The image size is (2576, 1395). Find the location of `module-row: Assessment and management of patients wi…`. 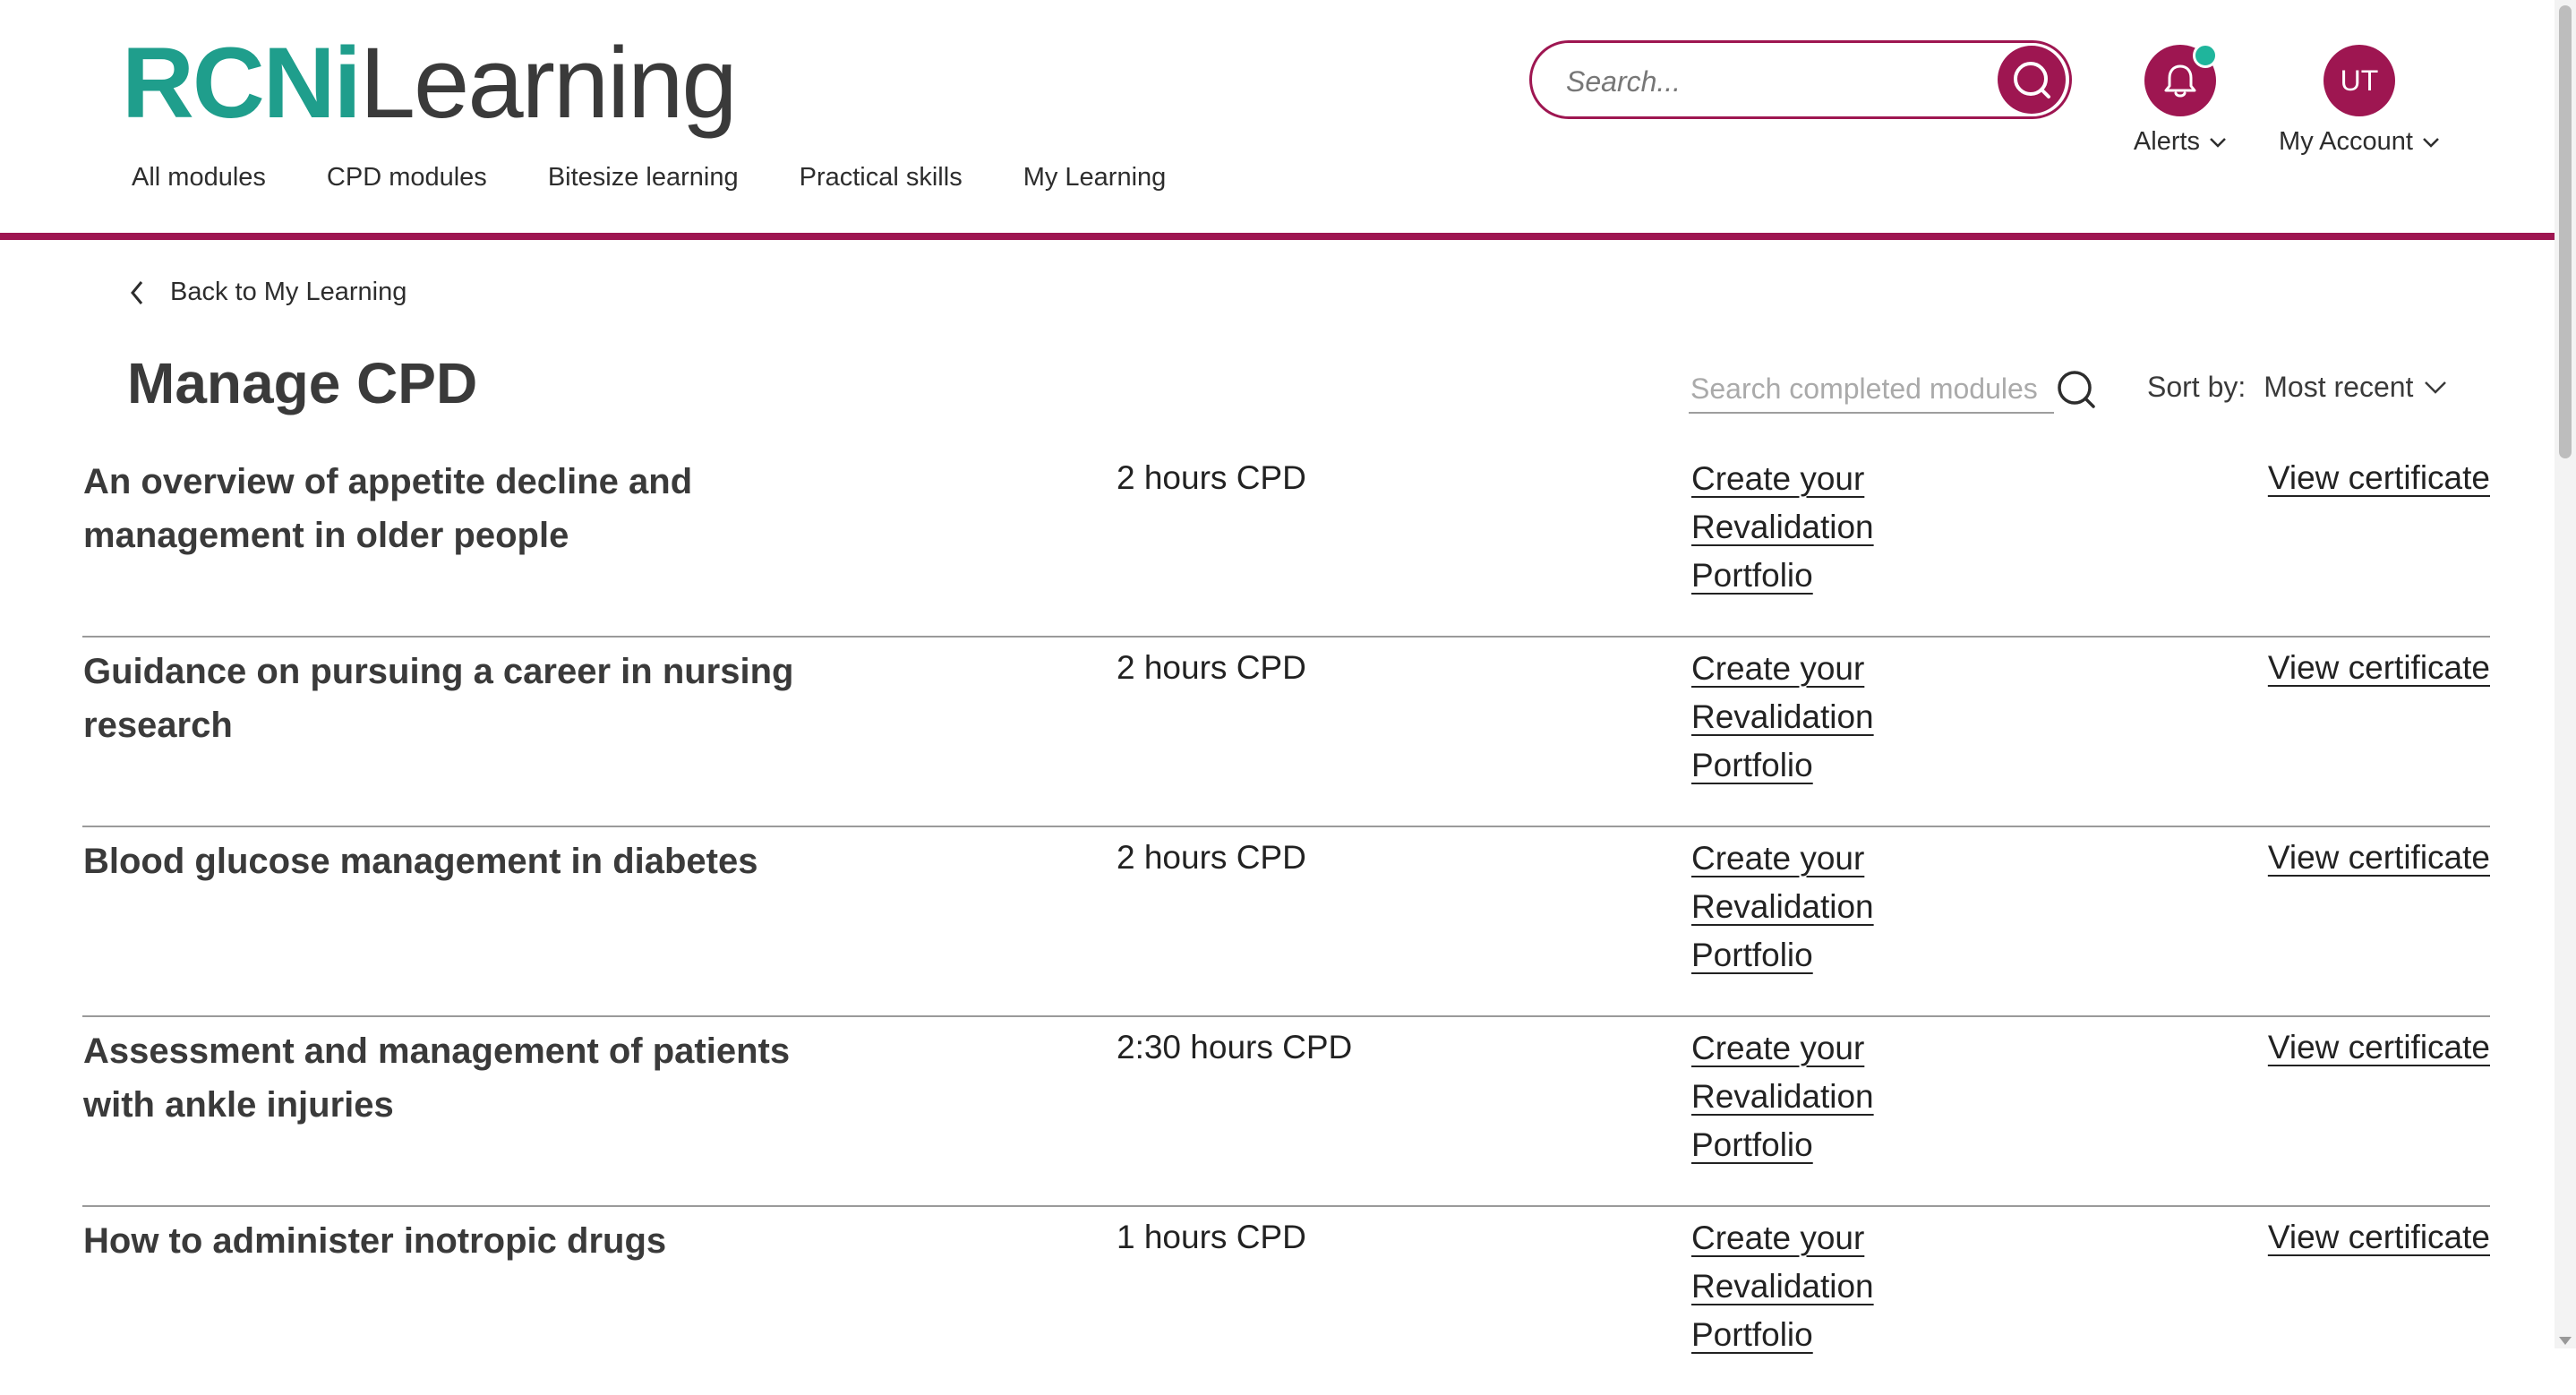

module-row: Assessment and management of patients wi… is located at coordinates (1286, 1112).